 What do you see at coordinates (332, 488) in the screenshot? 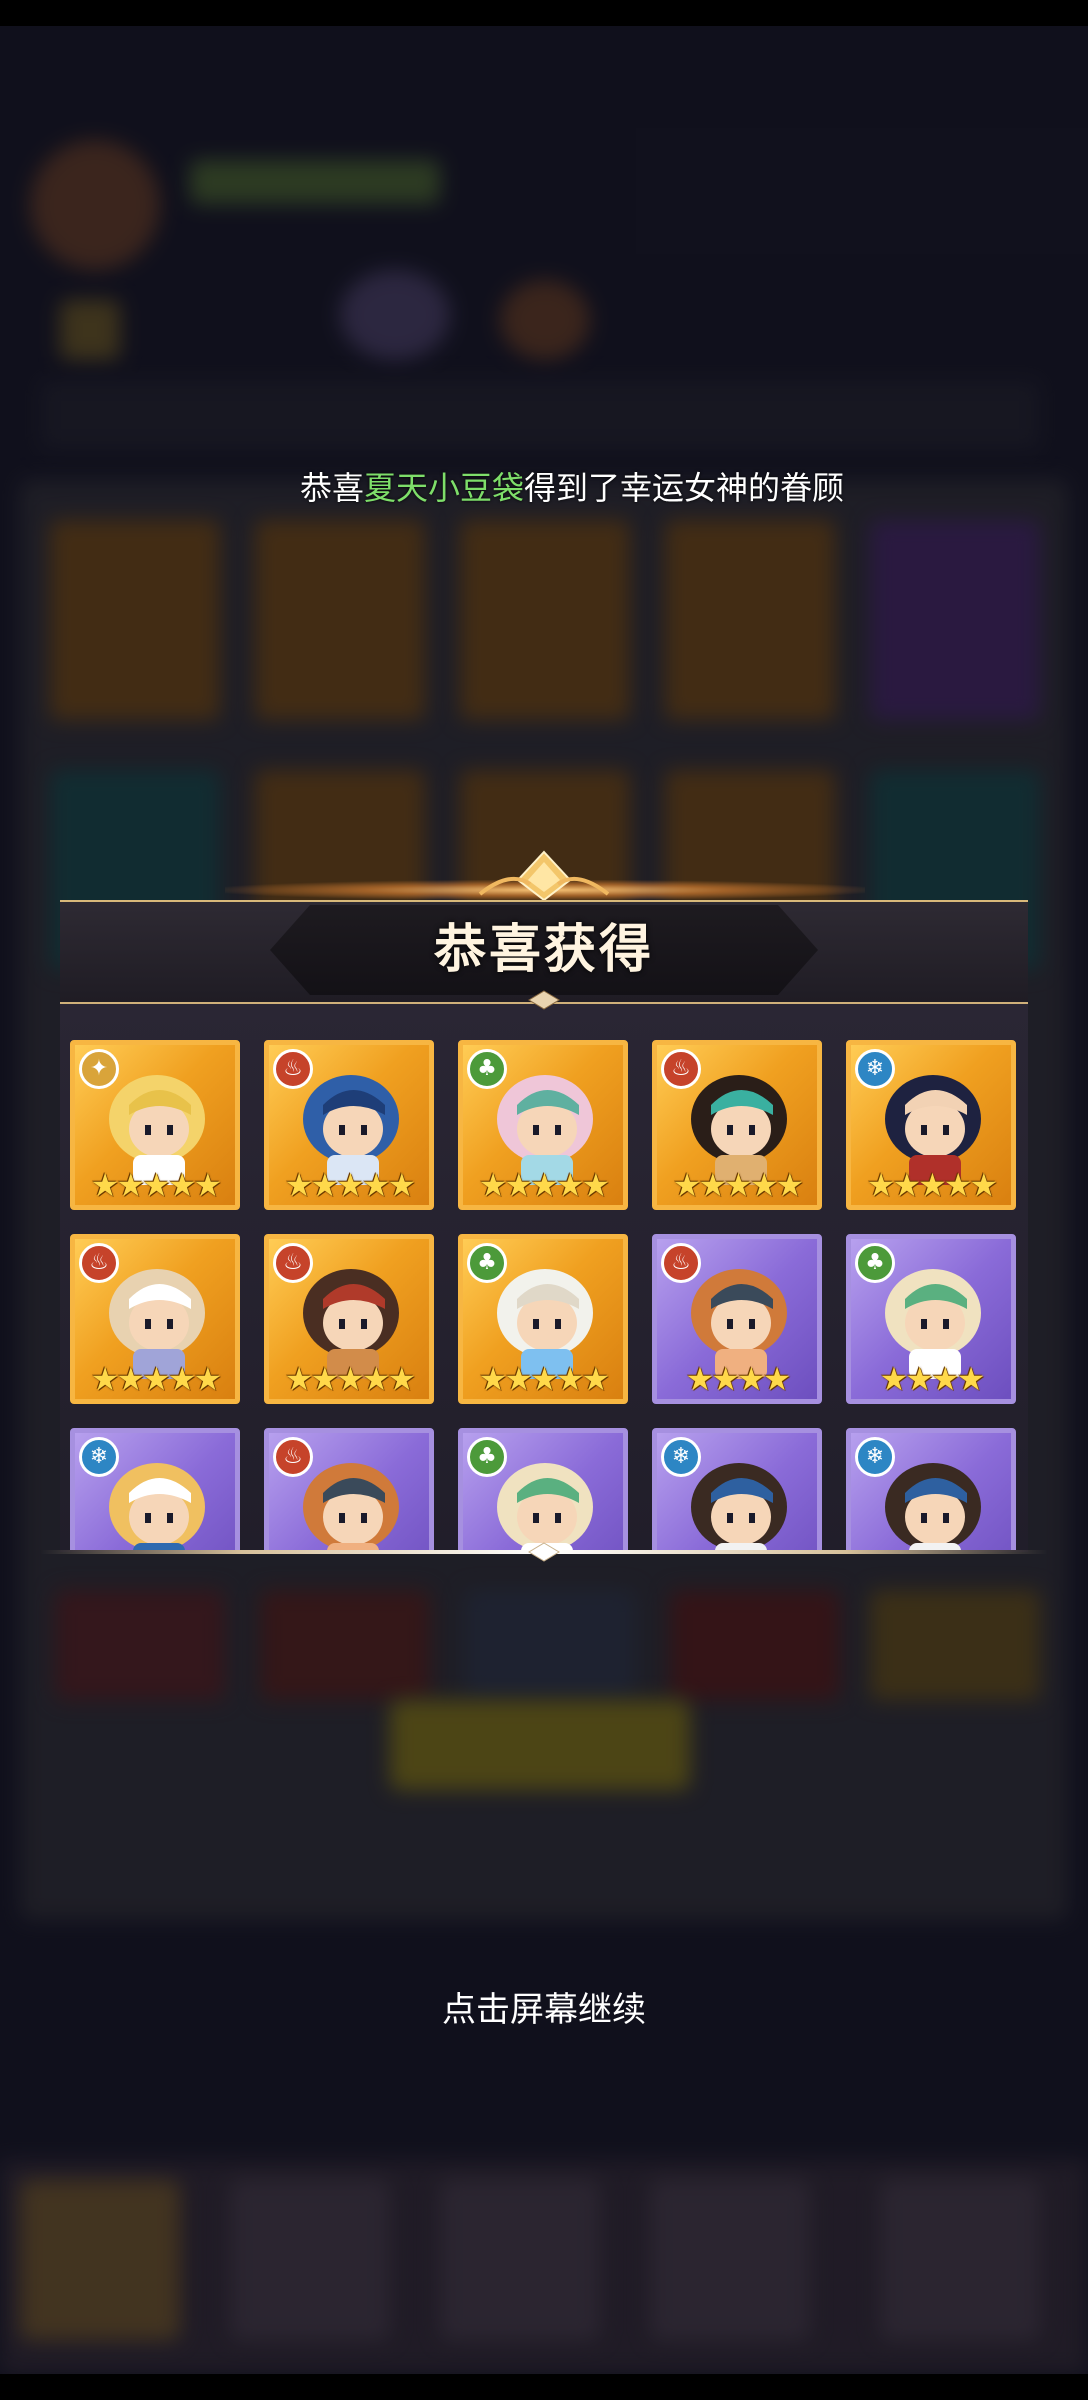
I see `announcement-prefix: 恭喜` at bounding box center [332, 488].